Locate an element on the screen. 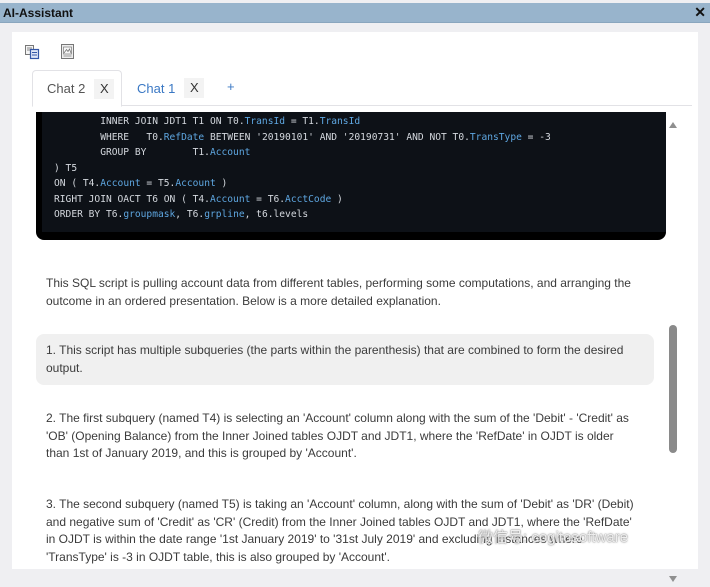 The width and height of the screenshot is (710, 587). code-text: = T6. is located at coordinates (268, 199).